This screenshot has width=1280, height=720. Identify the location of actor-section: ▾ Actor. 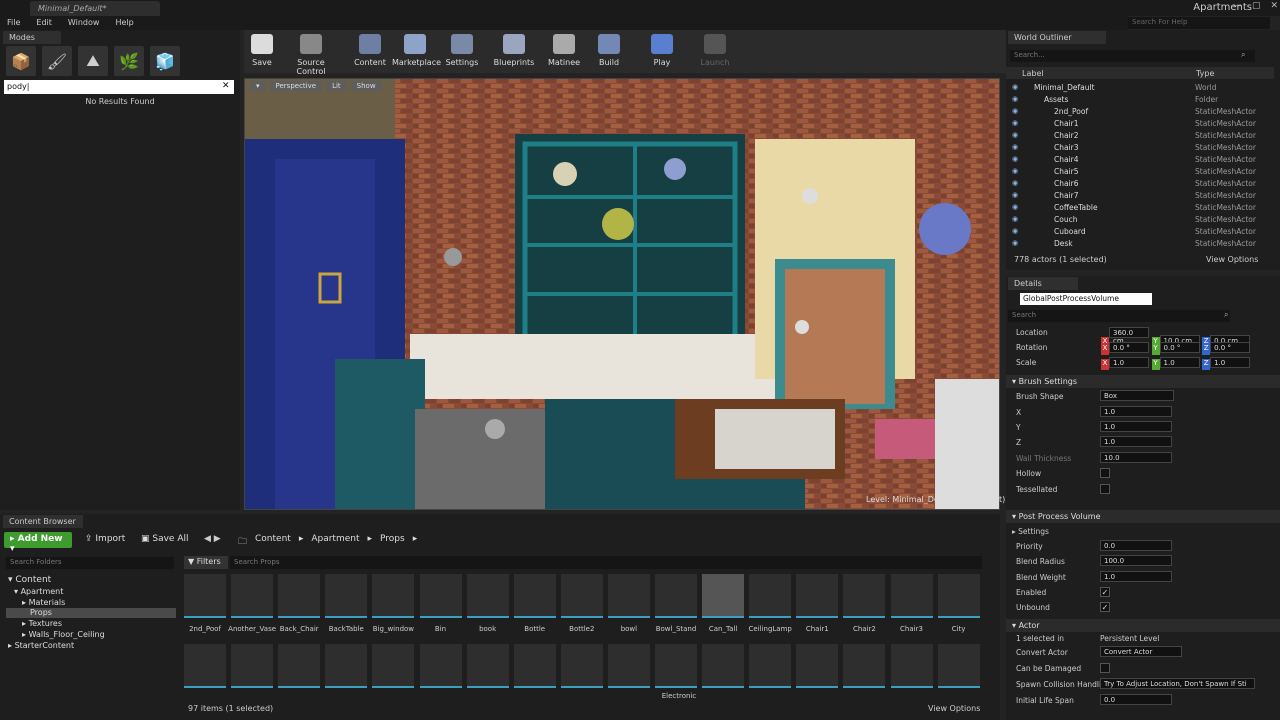
(1143, 625).